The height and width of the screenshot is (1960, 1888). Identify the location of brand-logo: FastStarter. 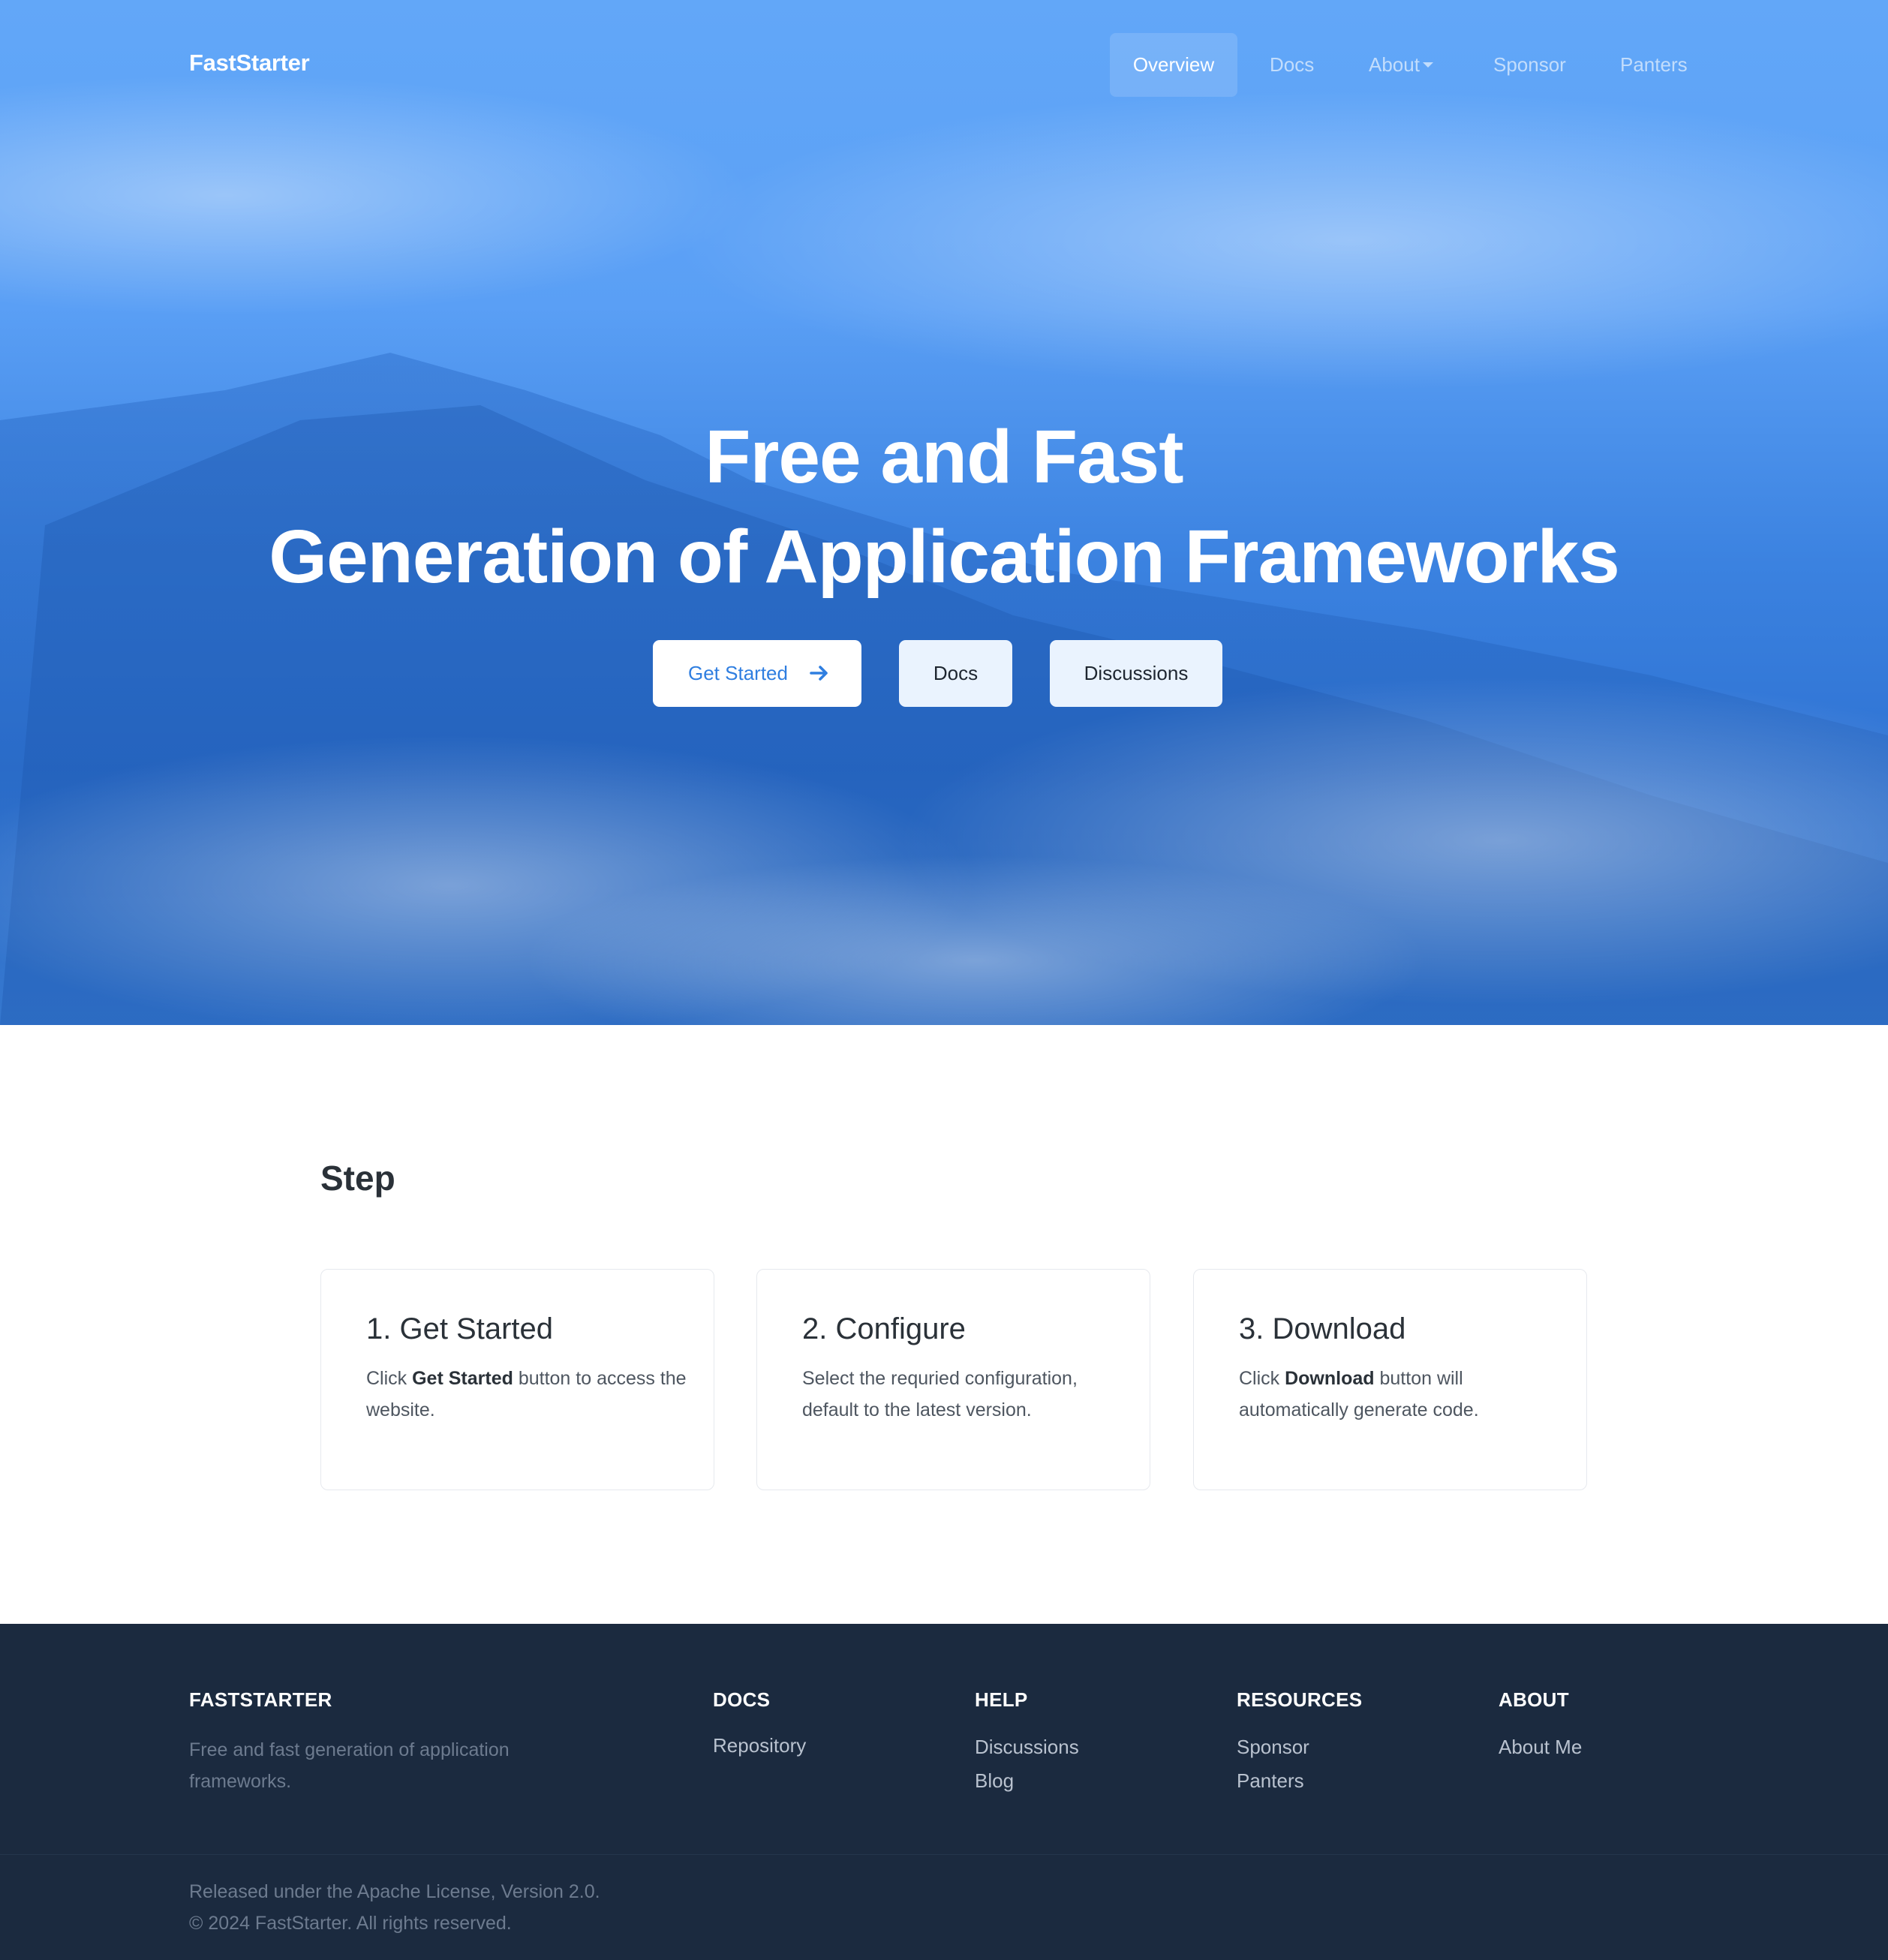
(249, 63).